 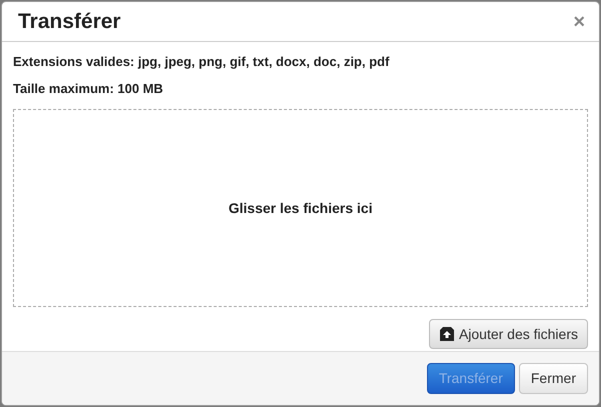 I want to click on info-text: Taille maximum: 100 MB, so click(x=88, y=89).